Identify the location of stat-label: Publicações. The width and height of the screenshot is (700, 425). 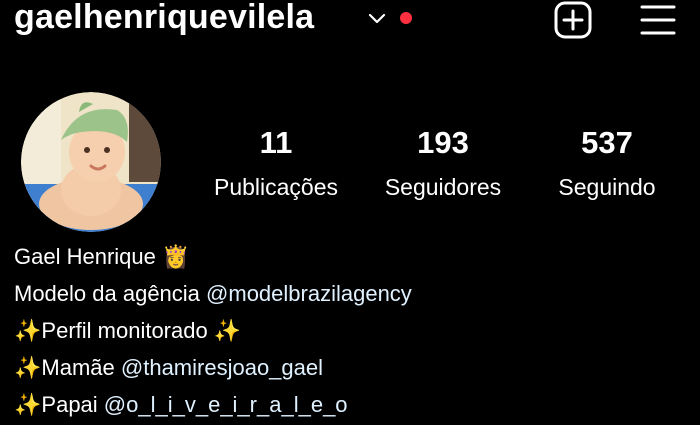
(276, 187).